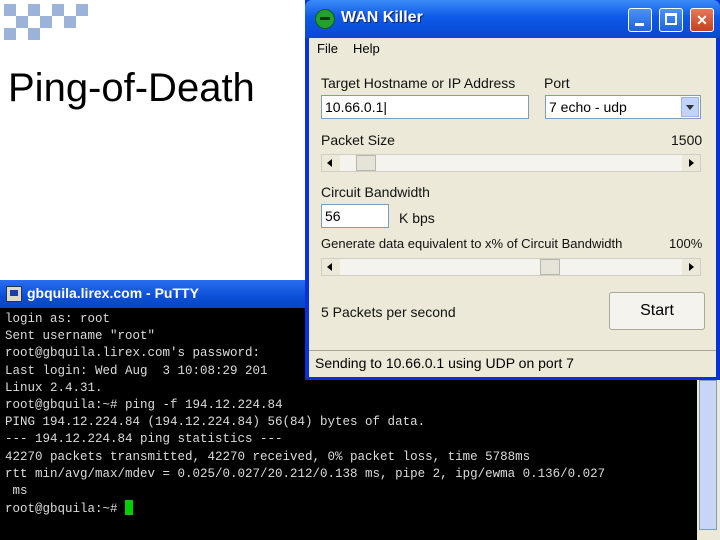 Image resolution: width=720 pixels, height=540 pixels. I want to click on slide-decoration, so click(45, 24).